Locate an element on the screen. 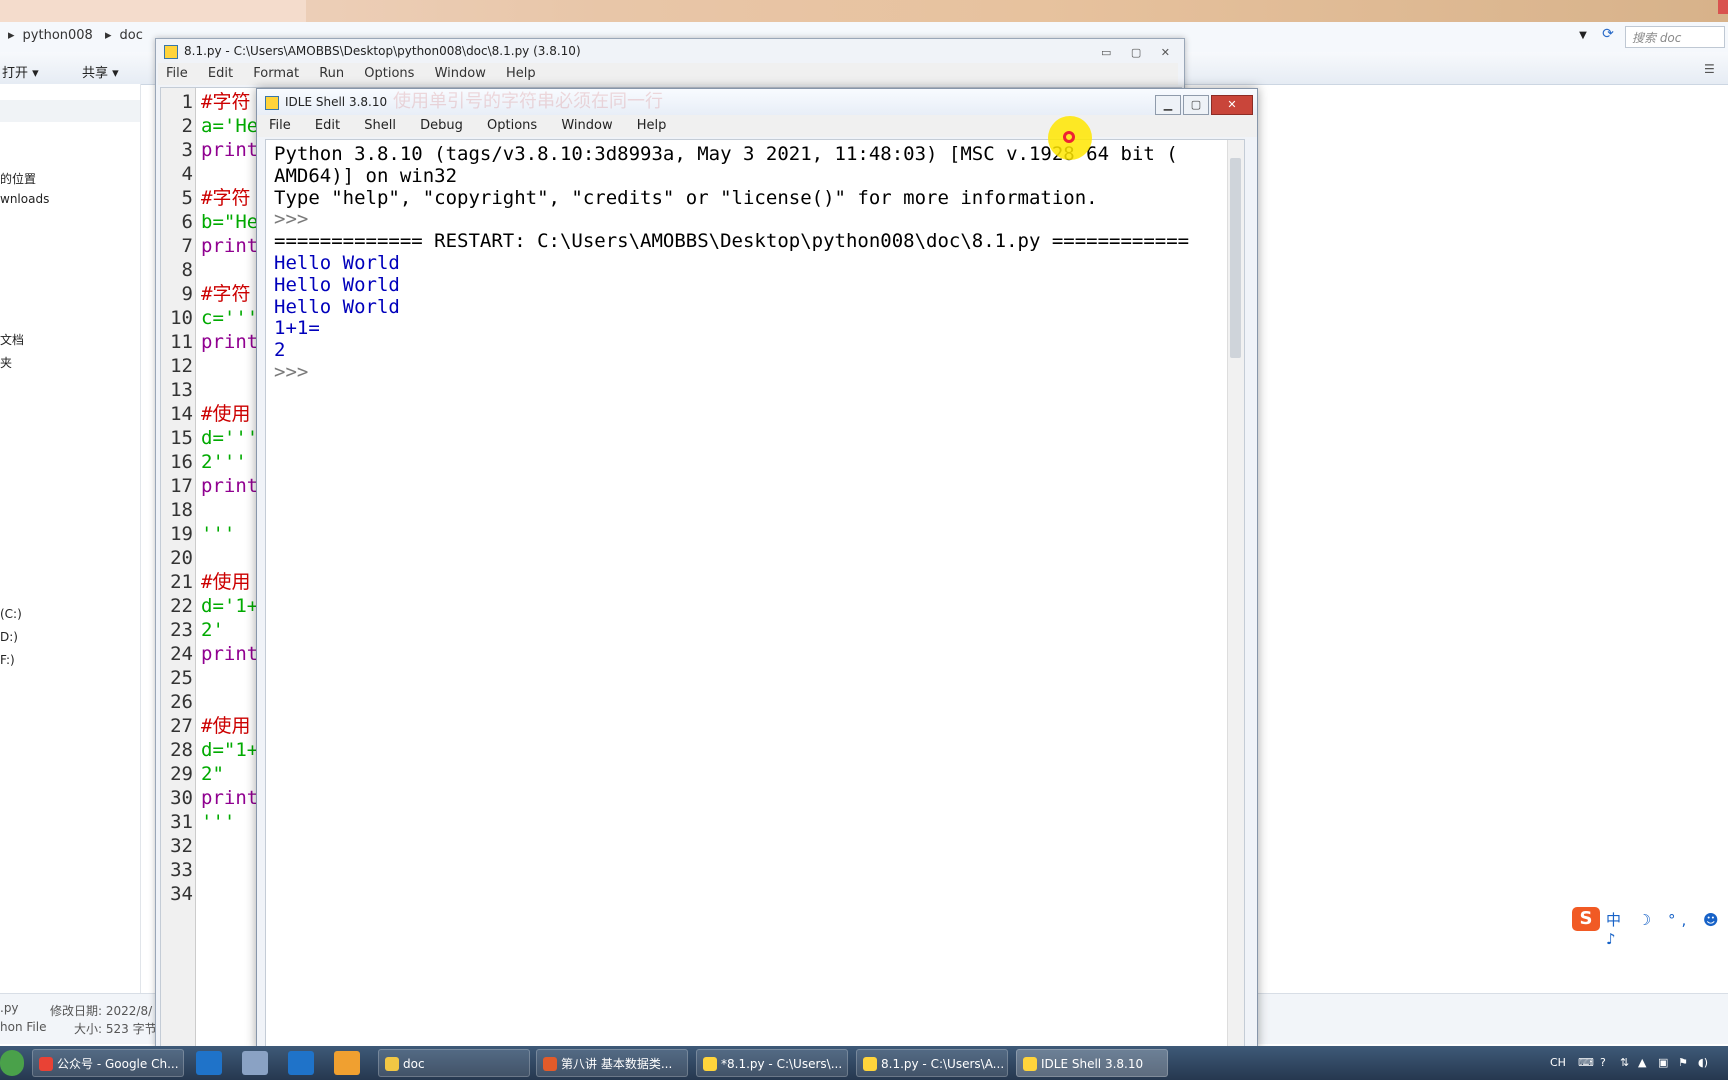 The width and height of the screenshot is (1728, 1080). nav-search-box is located at coordinates (70, 111).